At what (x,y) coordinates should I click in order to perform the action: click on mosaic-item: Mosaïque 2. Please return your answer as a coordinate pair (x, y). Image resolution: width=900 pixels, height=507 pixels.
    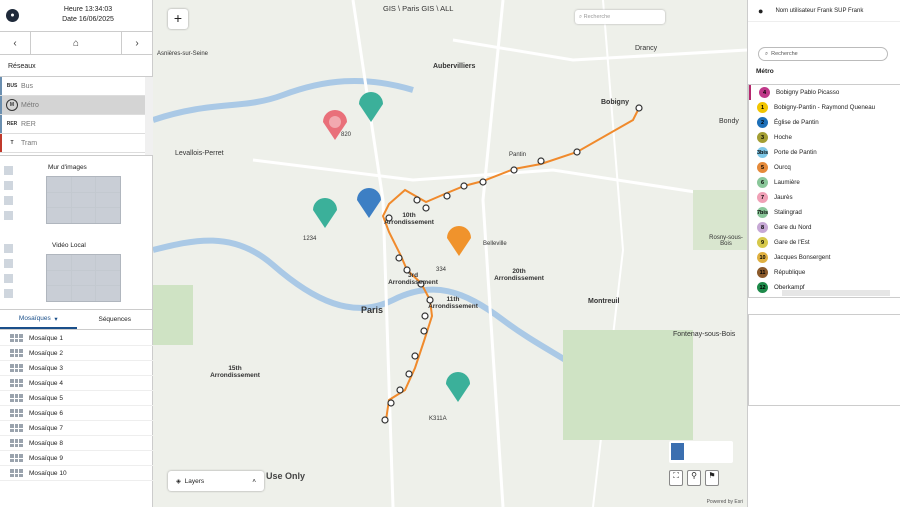
    Looking at the image, I should click on (76, 353).